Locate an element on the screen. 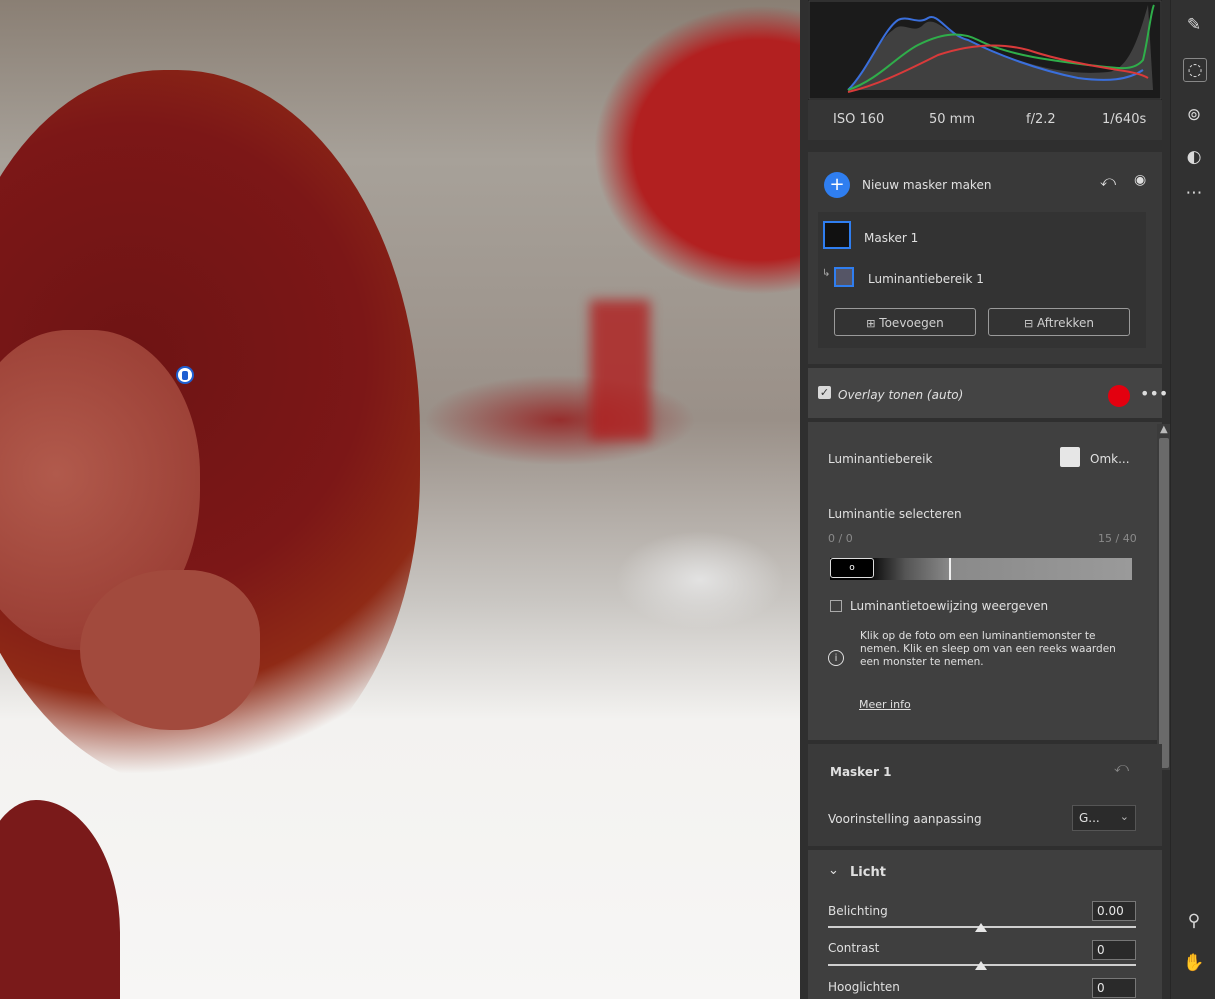 The height and width of the screenshot is (999, 1215). subtract-button-label: Aftrekken is located at coordinates (1066, 323).